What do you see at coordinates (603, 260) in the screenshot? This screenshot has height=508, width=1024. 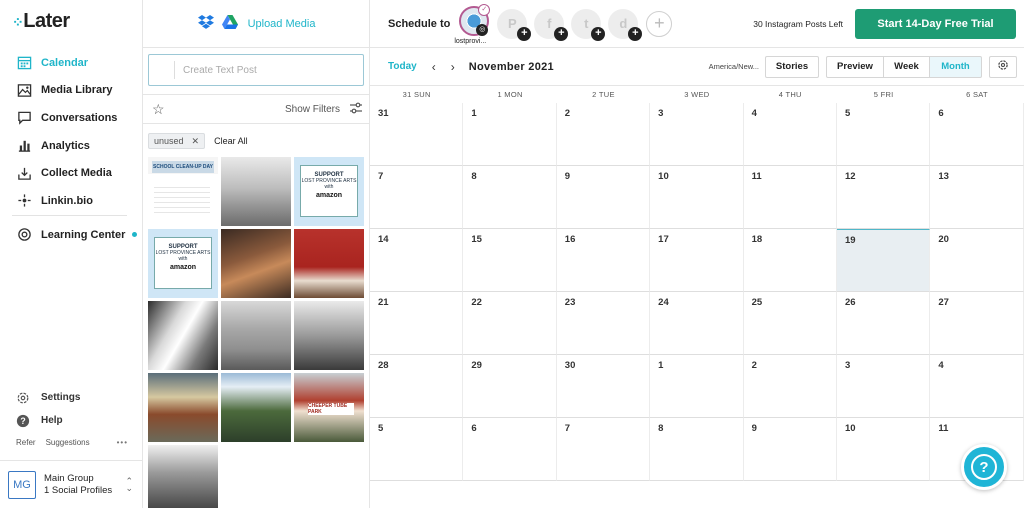 I see `calendar-day-cell: 16` at bounding box center [603, 260].